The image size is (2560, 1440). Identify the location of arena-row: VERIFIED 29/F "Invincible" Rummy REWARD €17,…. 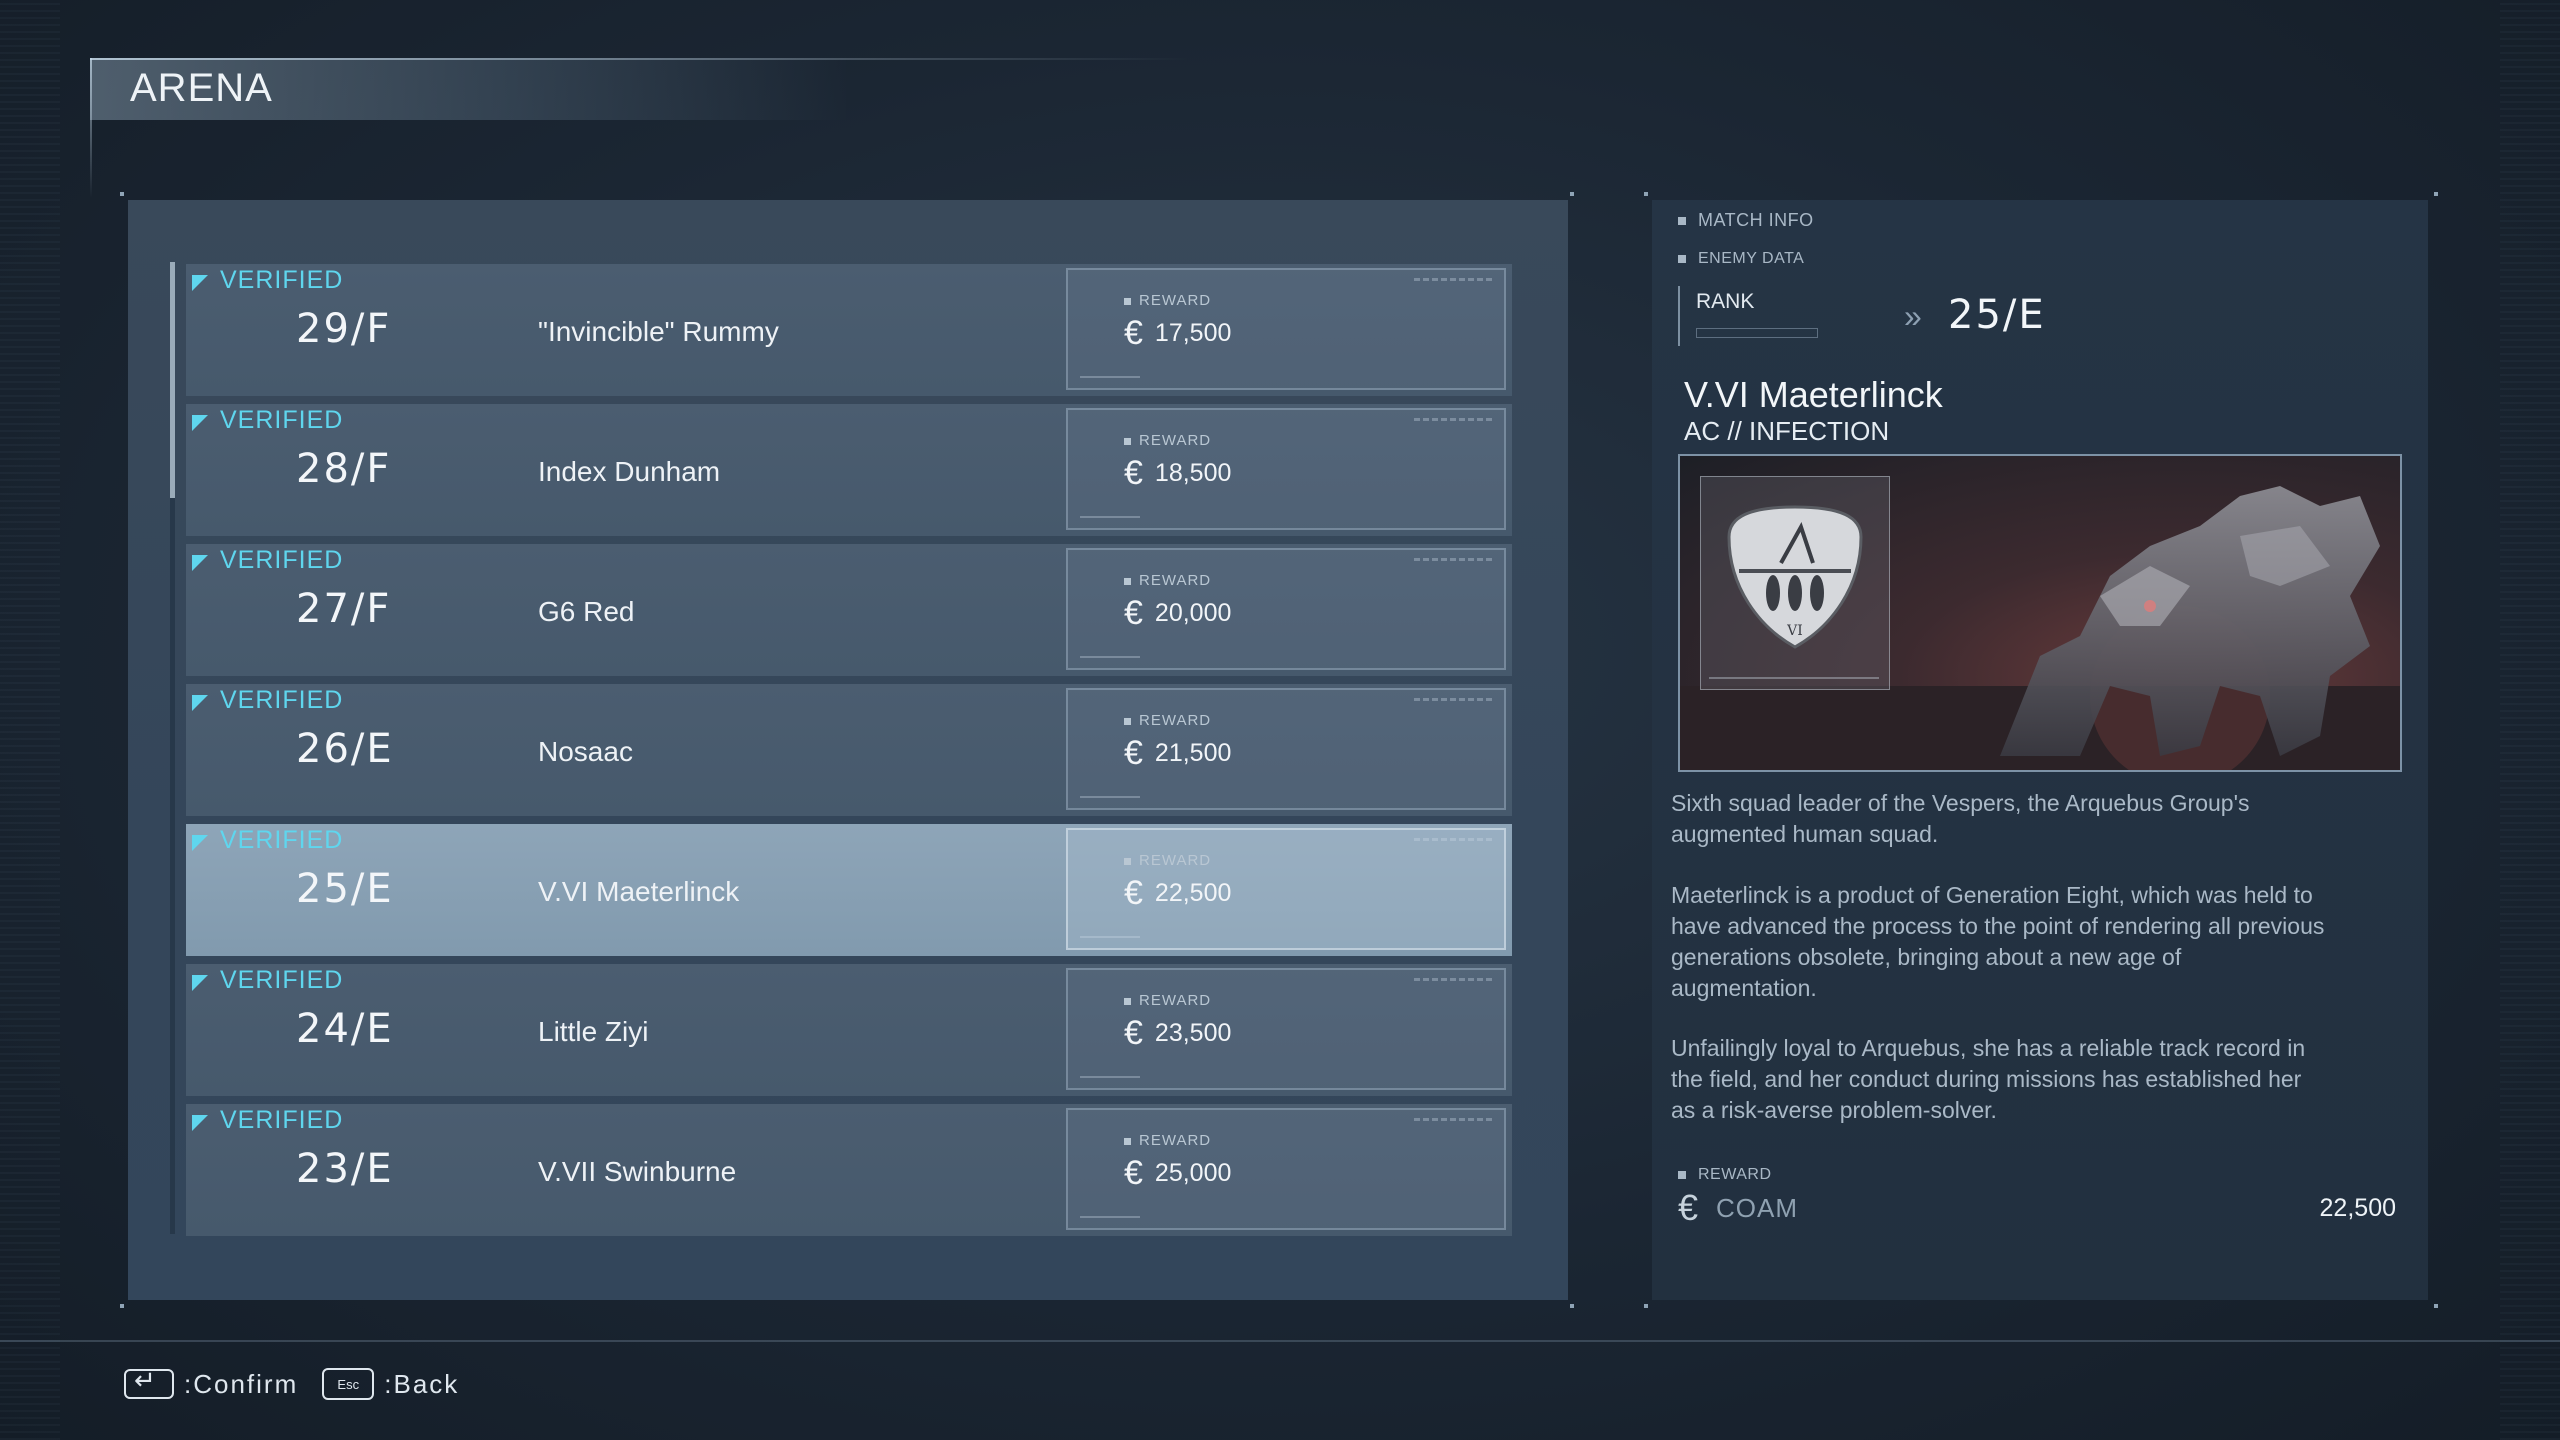
(849, 330).